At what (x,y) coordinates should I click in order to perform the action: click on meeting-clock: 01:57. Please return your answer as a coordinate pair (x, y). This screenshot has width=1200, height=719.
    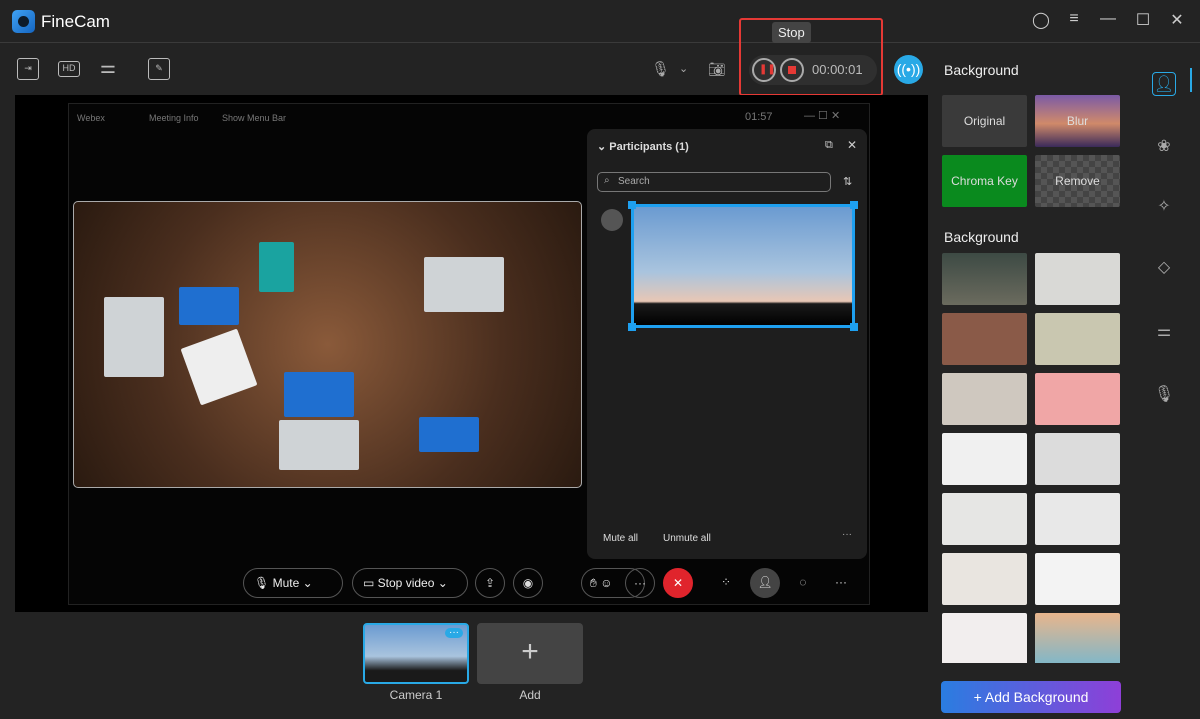
    Looking at the image, I should click on (759, 117).